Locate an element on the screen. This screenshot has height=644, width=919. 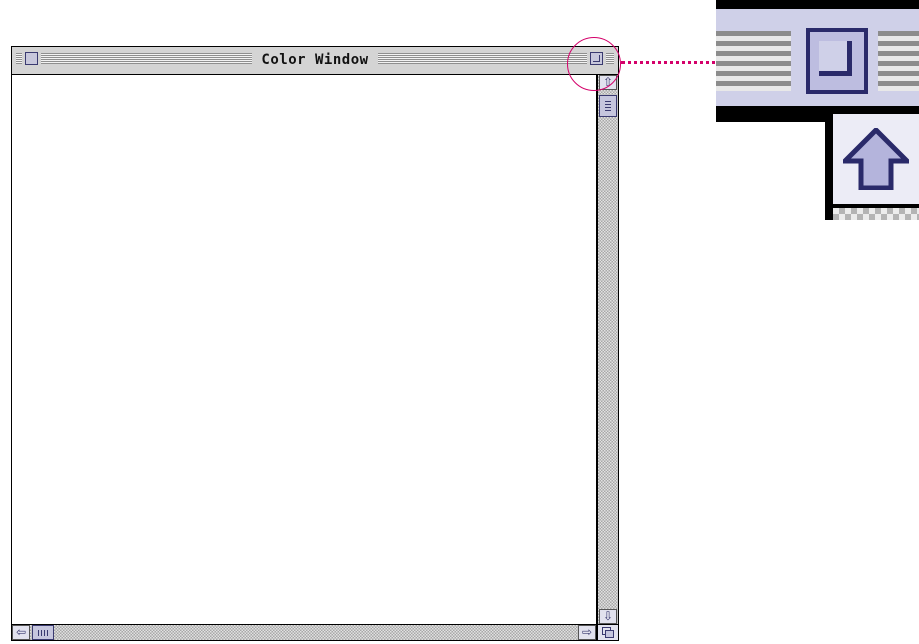
title-bar: Color Window is located at coordinates (315, 60).